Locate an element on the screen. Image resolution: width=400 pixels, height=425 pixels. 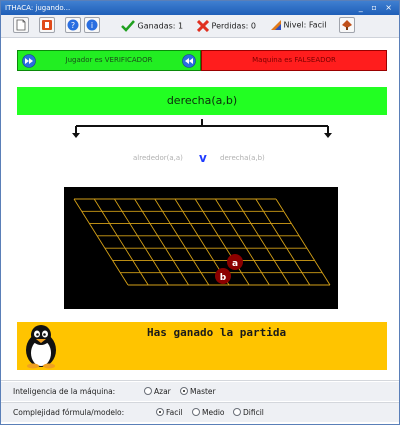
result-message: Has ganado la partida is located at coordinates (217, 332).